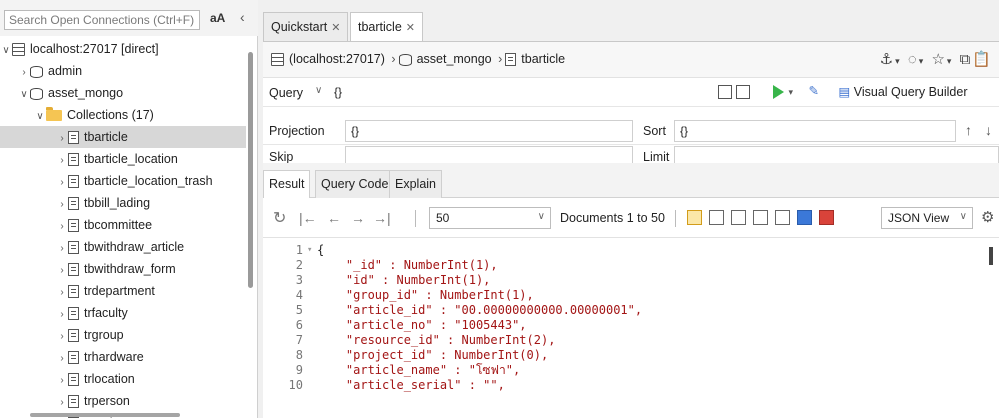 This screenshot has height=418, width=999. I want to click on tree-item-collection: › trhardware, so click(123, 357).